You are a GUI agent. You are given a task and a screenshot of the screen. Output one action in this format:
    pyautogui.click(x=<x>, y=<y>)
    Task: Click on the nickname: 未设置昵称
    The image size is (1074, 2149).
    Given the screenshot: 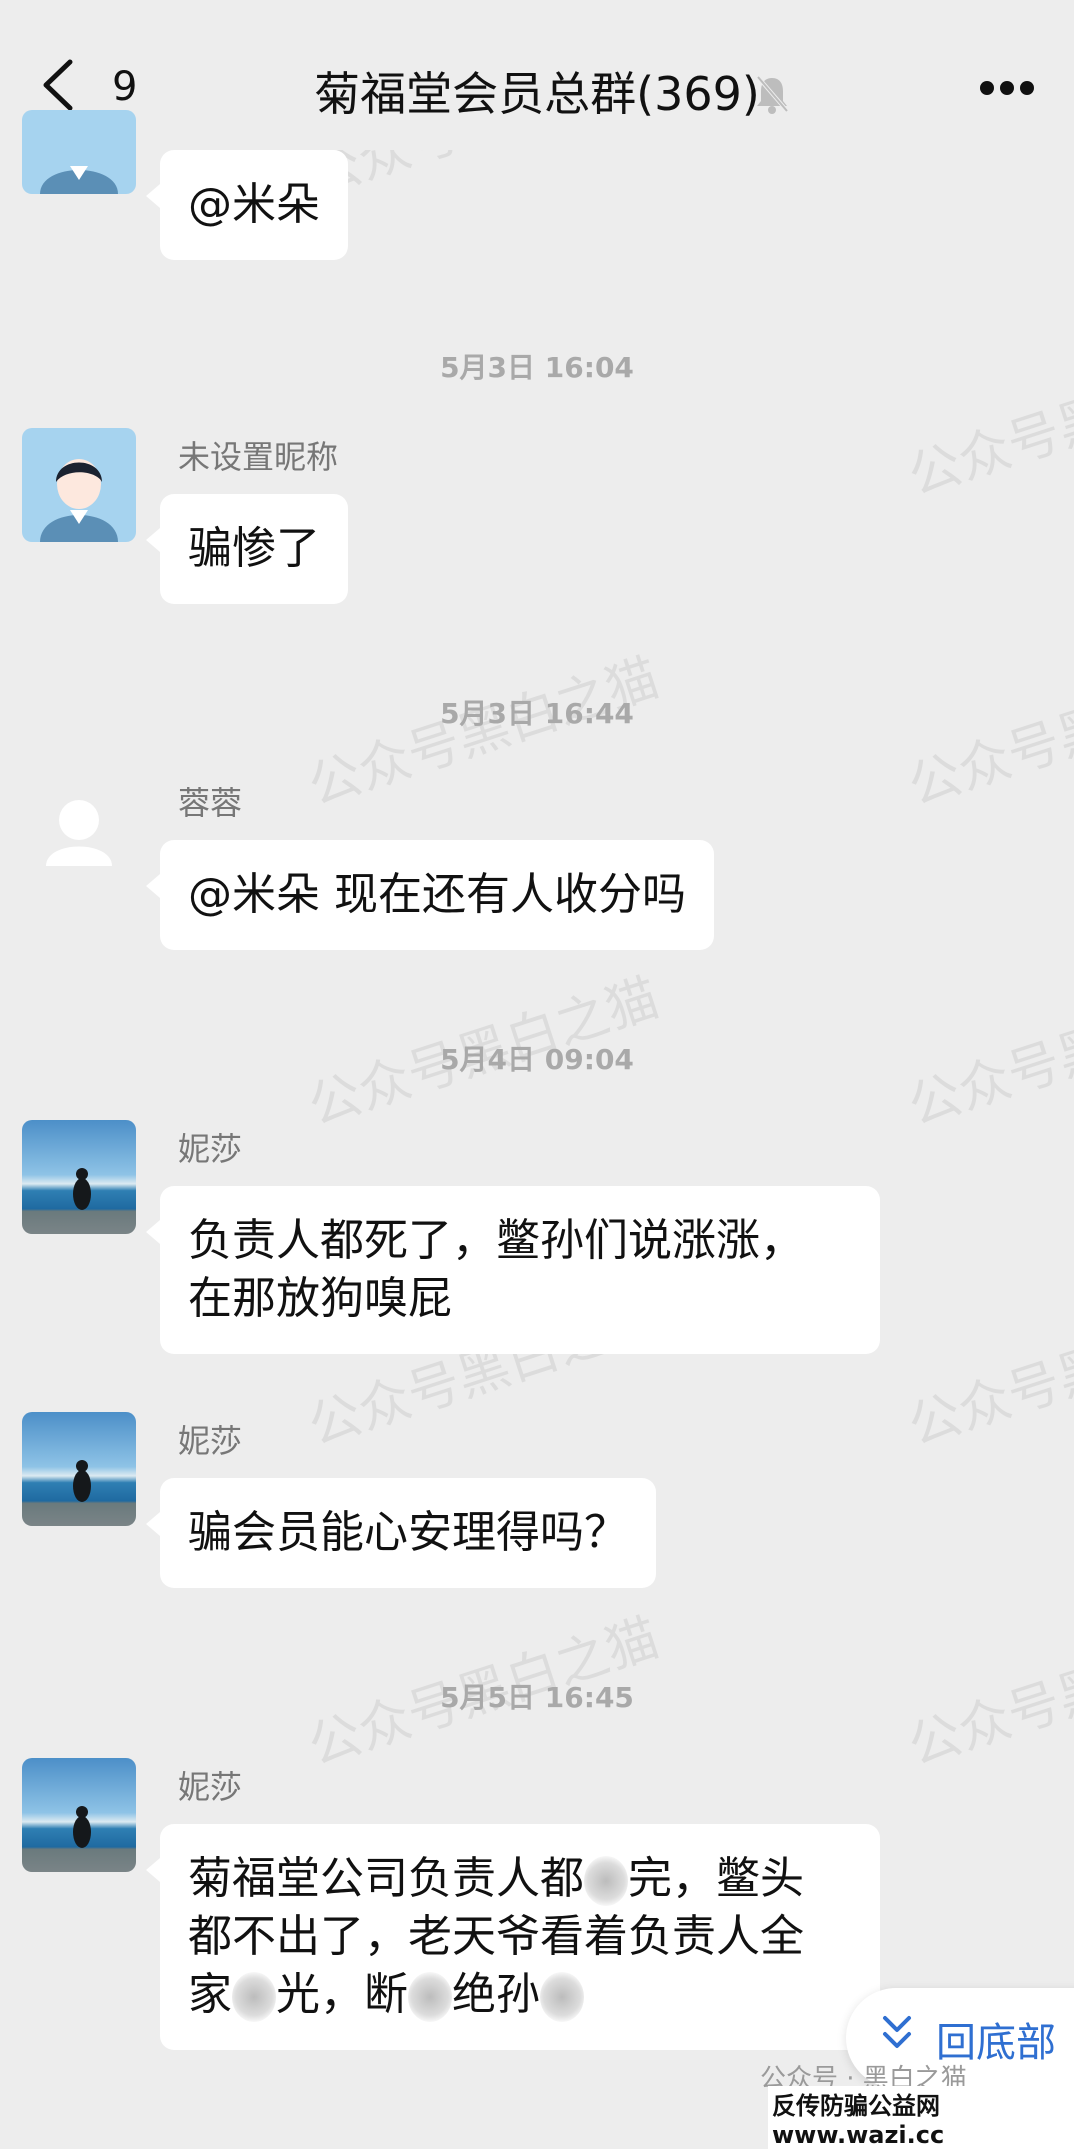 What is the action you would take?
    pyautogui.click(x=258, y=457)
    